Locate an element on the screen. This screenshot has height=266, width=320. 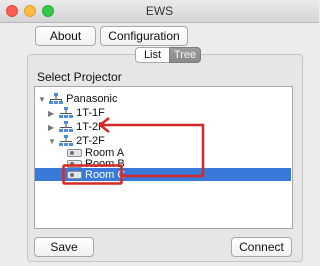
annotation-overlay is located at coordinates (133, 151).